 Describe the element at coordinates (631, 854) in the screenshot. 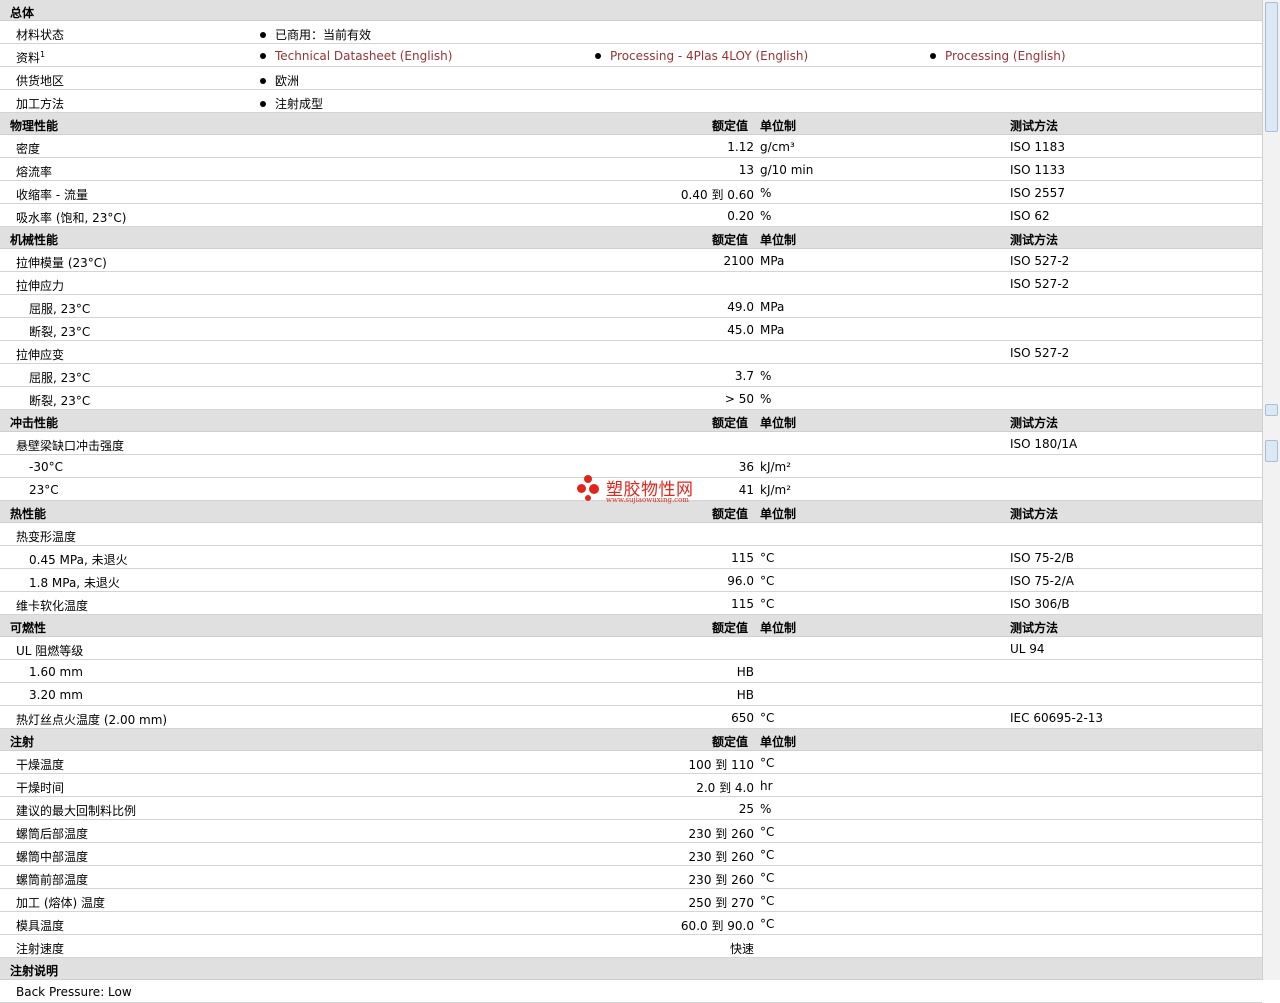

I see `table-row: 螺筒中部温度 230 到 260 °C` at that location.